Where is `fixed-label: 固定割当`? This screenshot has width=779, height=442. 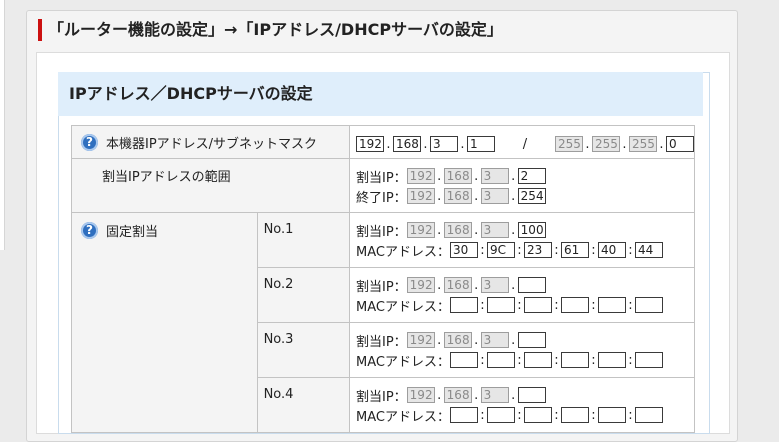 fixed-label: 固定割当 is located at coordinates (132, 232).